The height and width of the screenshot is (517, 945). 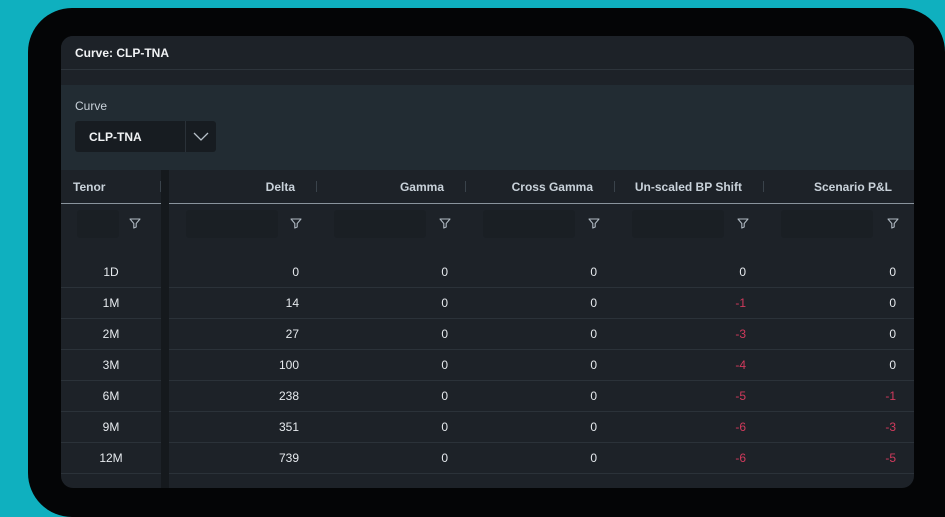 I want to click on cell-unscaled-bp-shift: -3, so click(x=740, y=334).